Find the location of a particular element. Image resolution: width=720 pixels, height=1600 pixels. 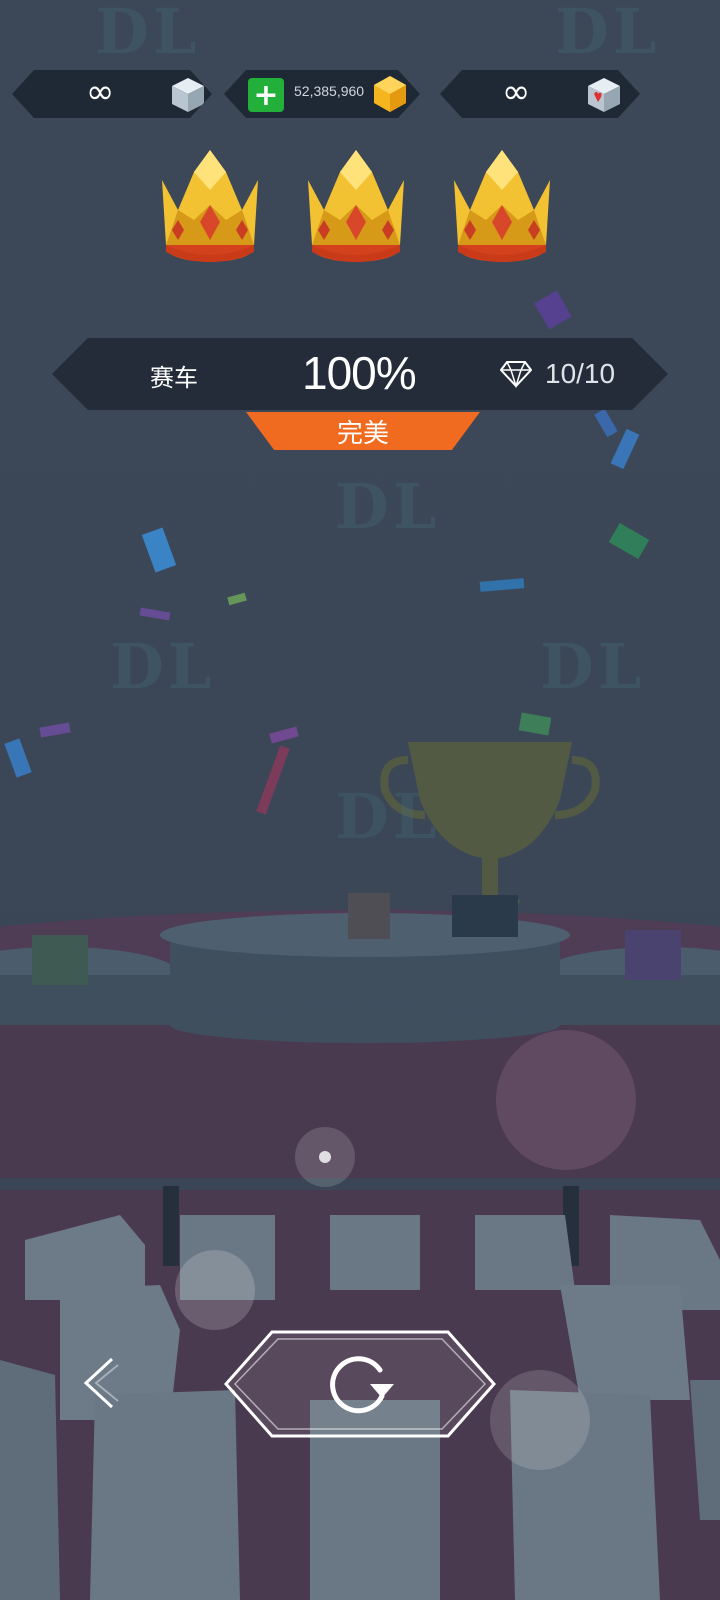

completion-percent: 100% is located at coordinates (359, 373).